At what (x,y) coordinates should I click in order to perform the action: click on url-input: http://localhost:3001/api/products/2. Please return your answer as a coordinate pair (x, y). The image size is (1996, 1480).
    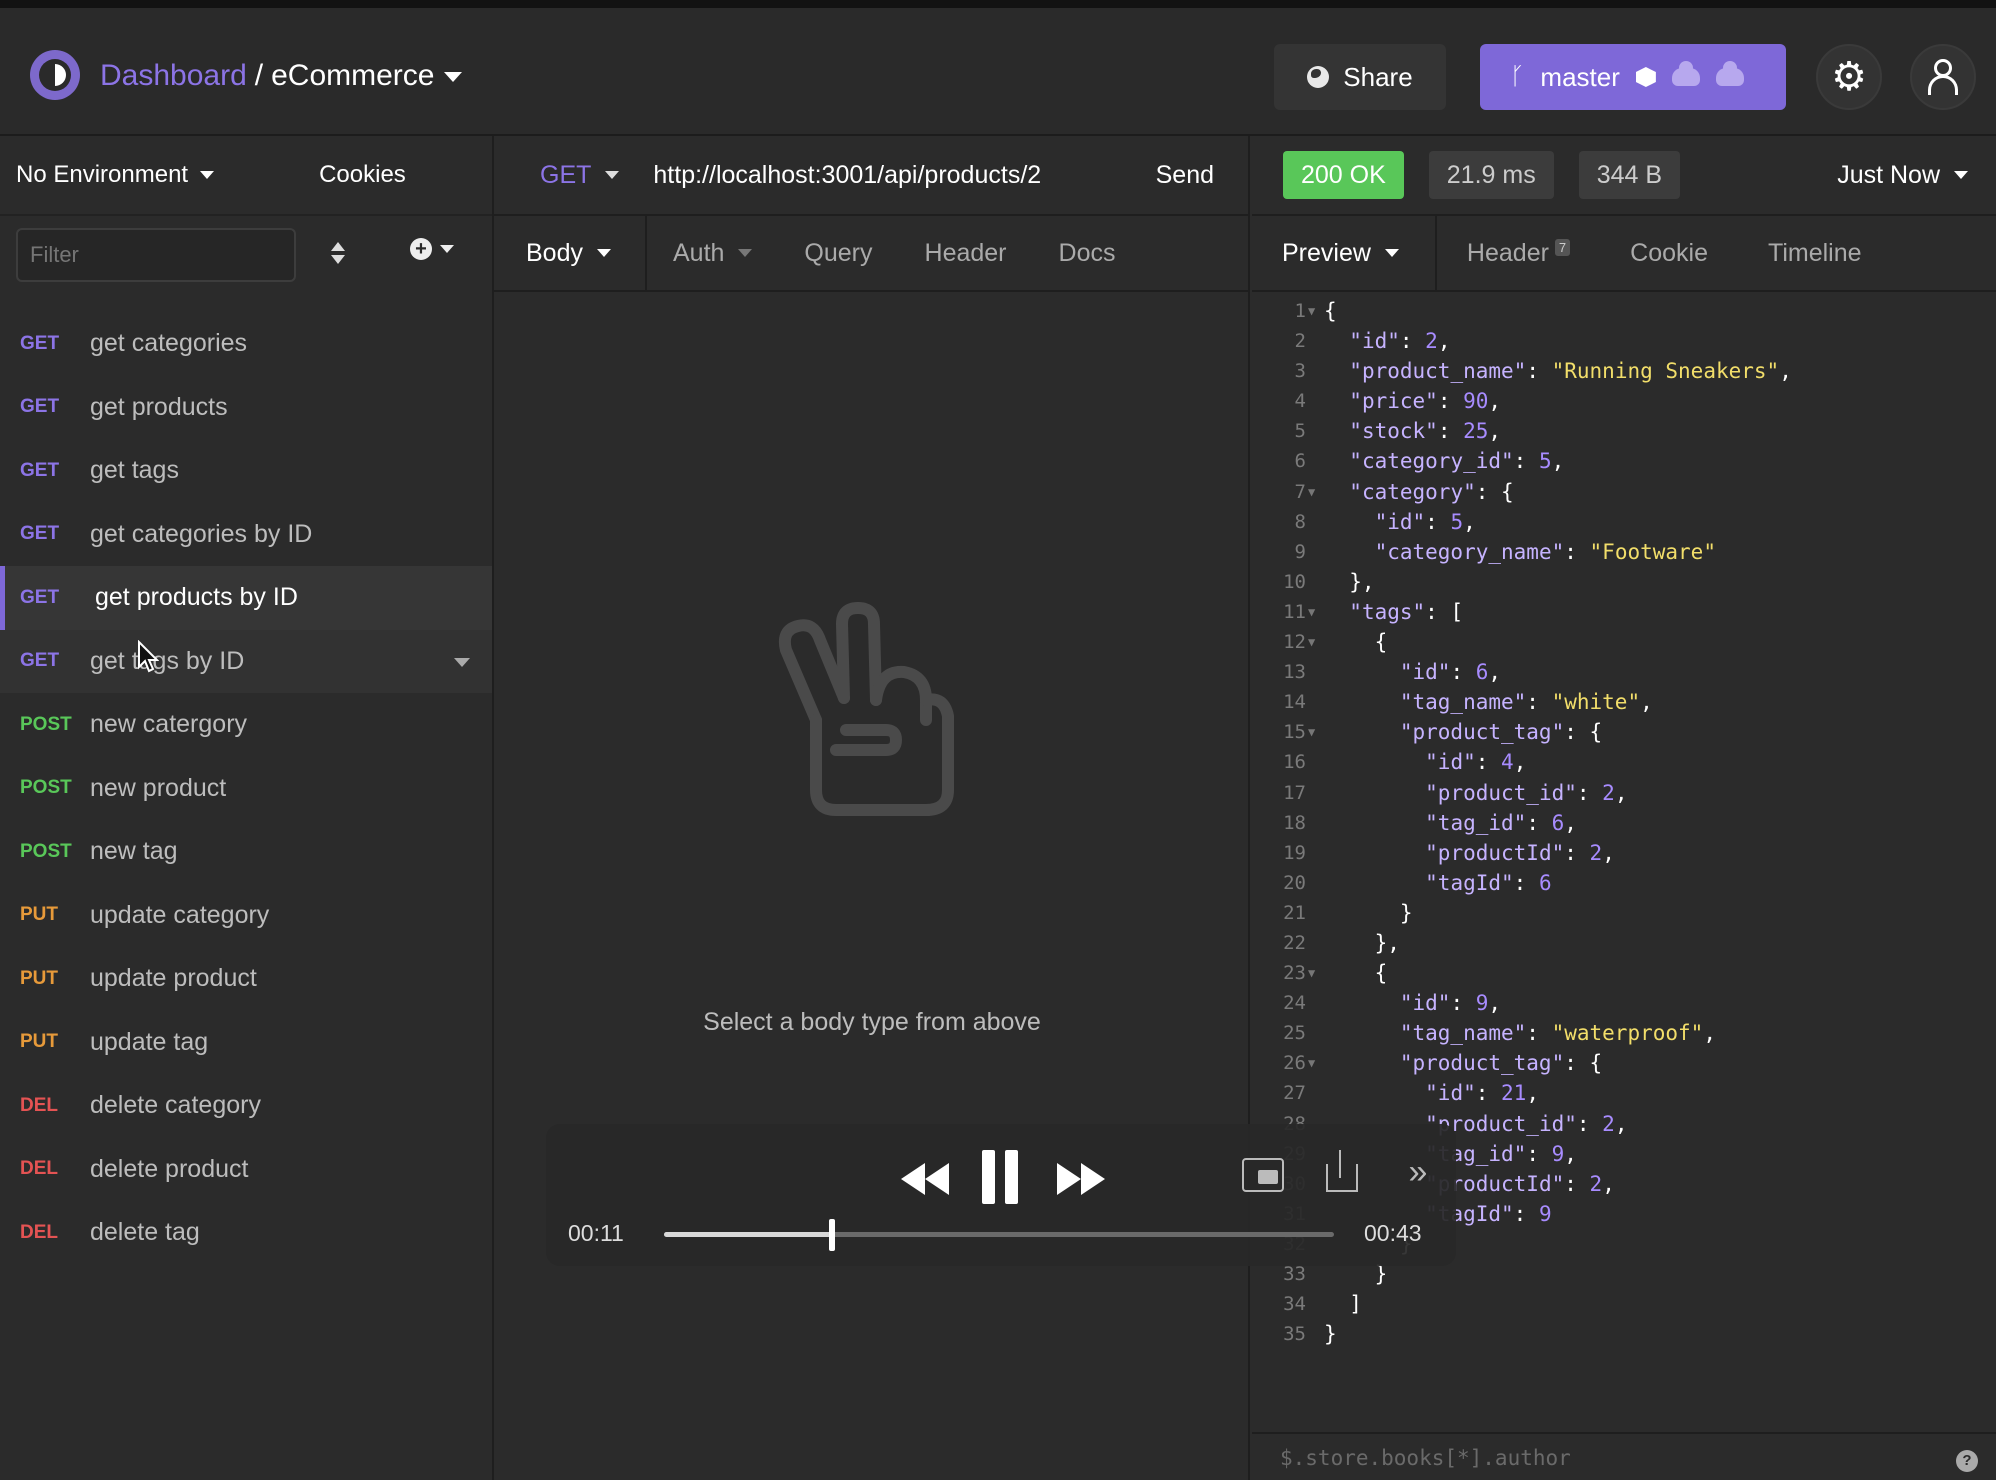
    Looking at the image, I should click on (847, 175).